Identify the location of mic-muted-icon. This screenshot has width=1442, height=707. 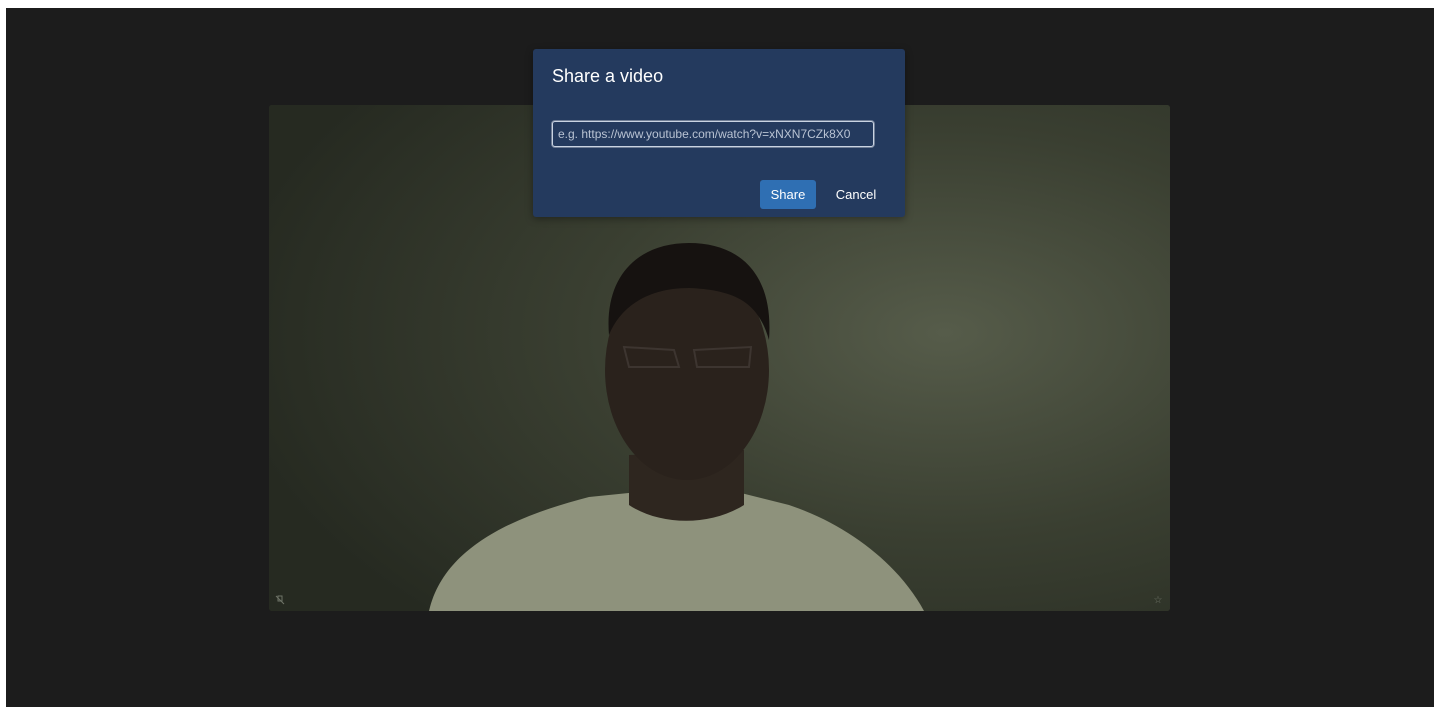
(280, 601).